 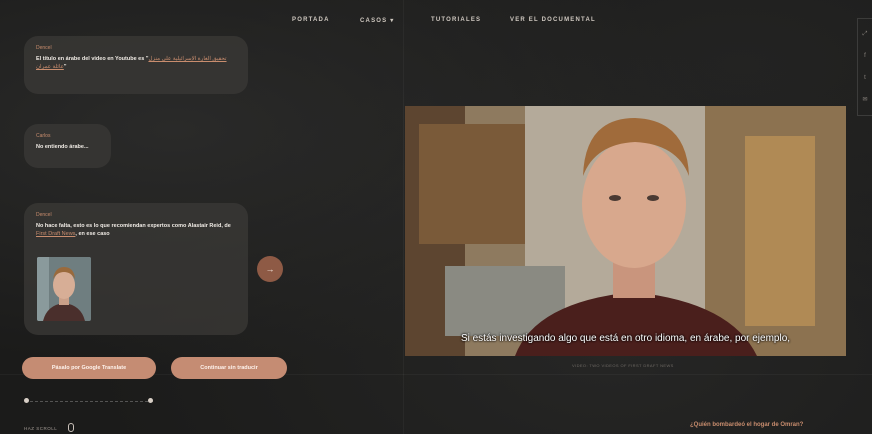 I want to click on nav-portada: PORTADA, so click(x=311, y=20).